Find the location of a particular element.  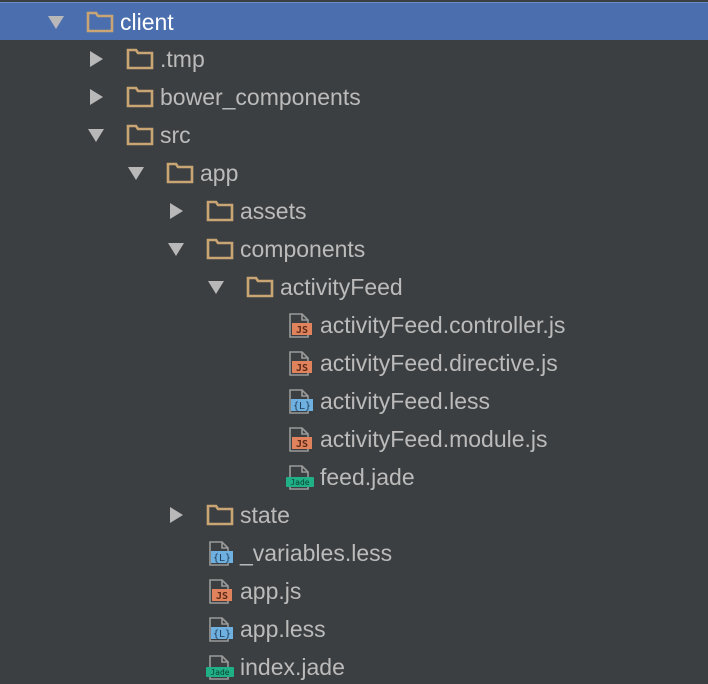

tree-row-app: app is located at coordinates (354, 173).